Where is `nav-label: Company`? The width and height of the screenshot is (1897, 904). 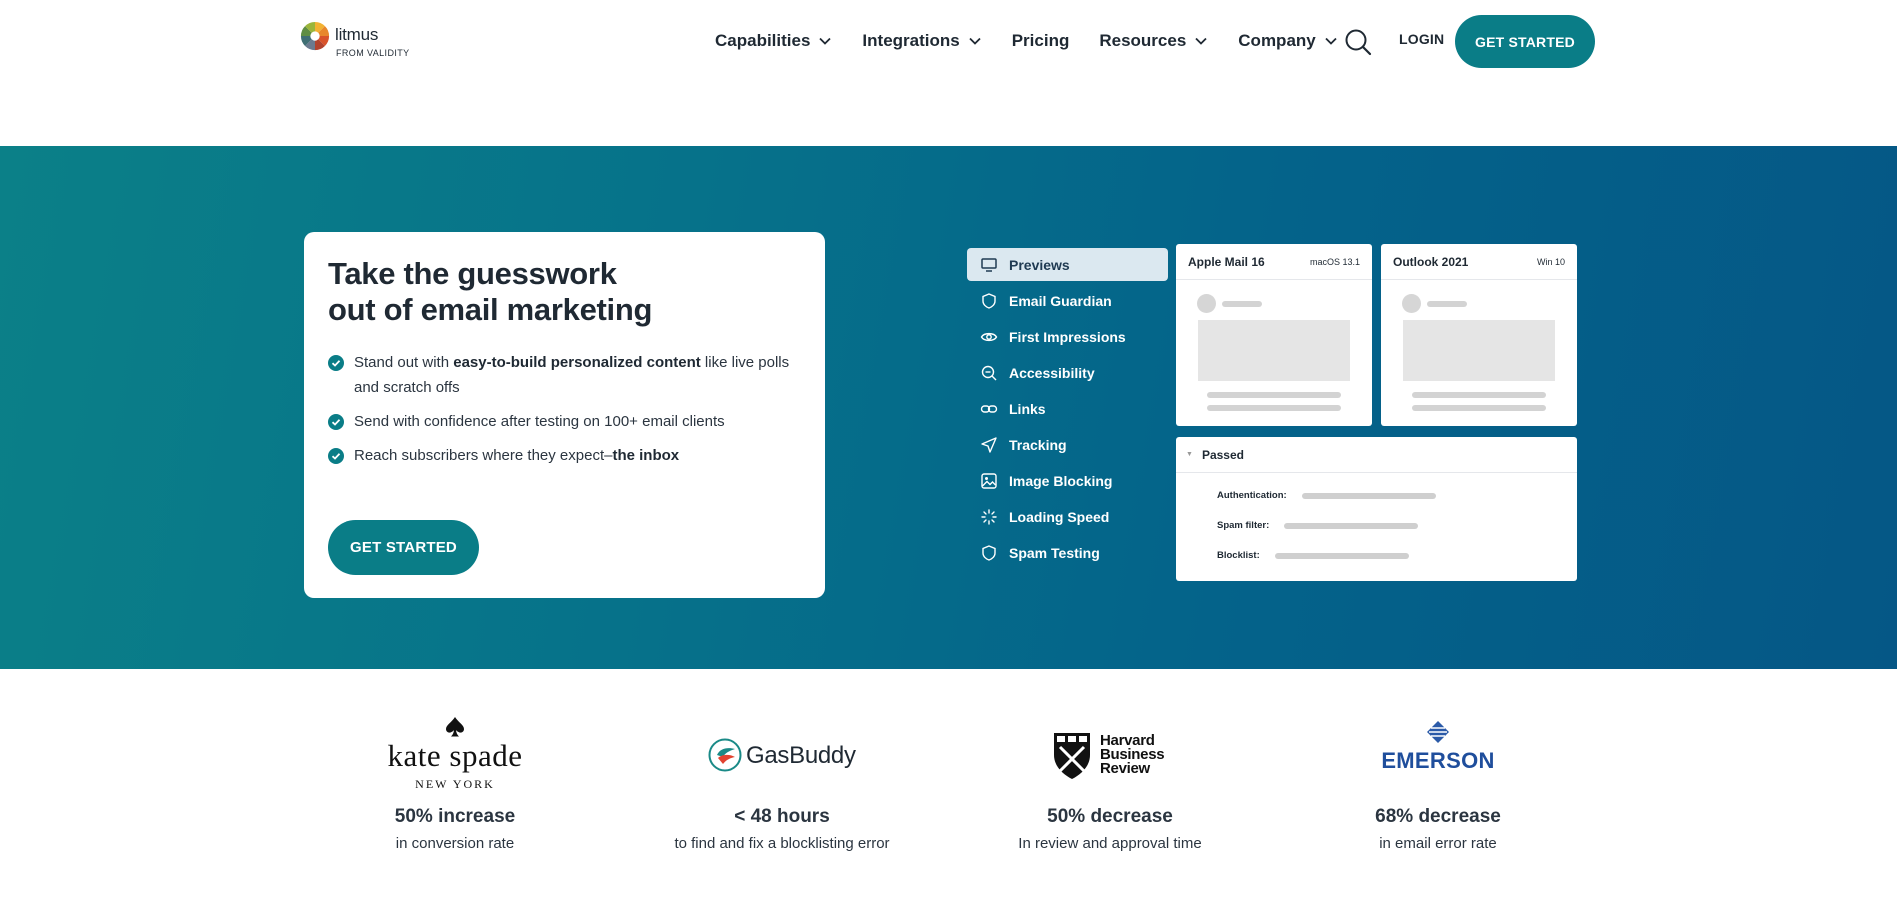 nav-label: Company is located at coordinates (1277, 40).